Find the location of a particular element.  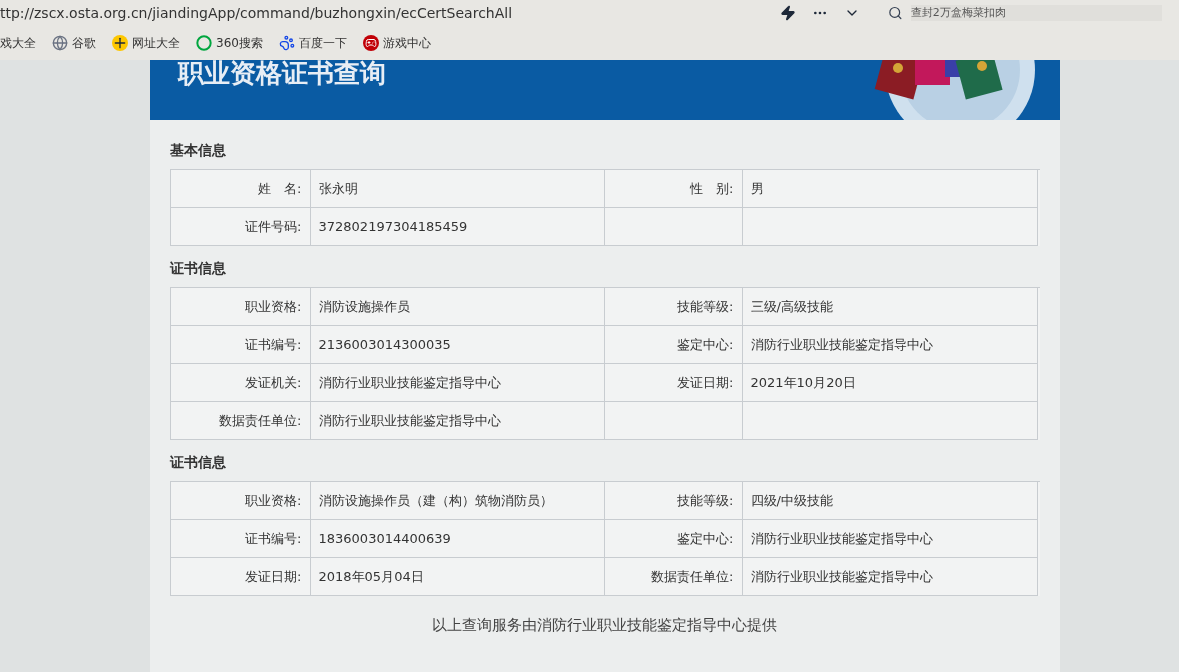

ring-icon is located at coordinates (204, 43).